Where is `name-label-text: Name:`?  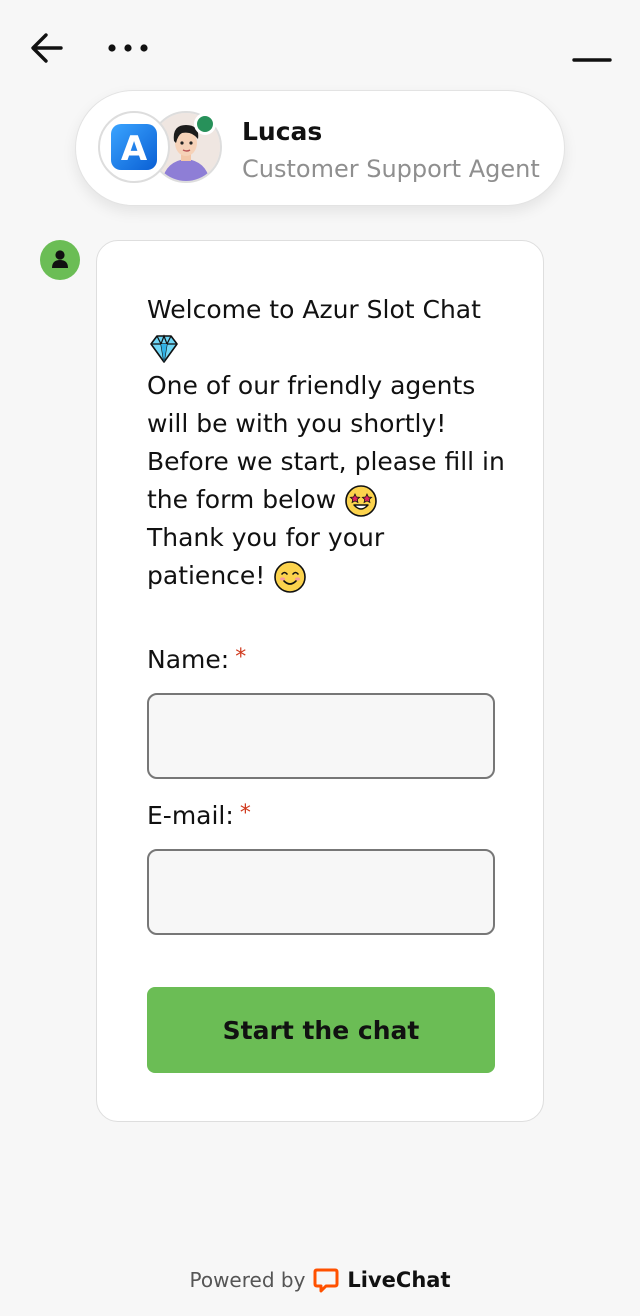 name-label-text: Name: is located at coordinates (188, 659).